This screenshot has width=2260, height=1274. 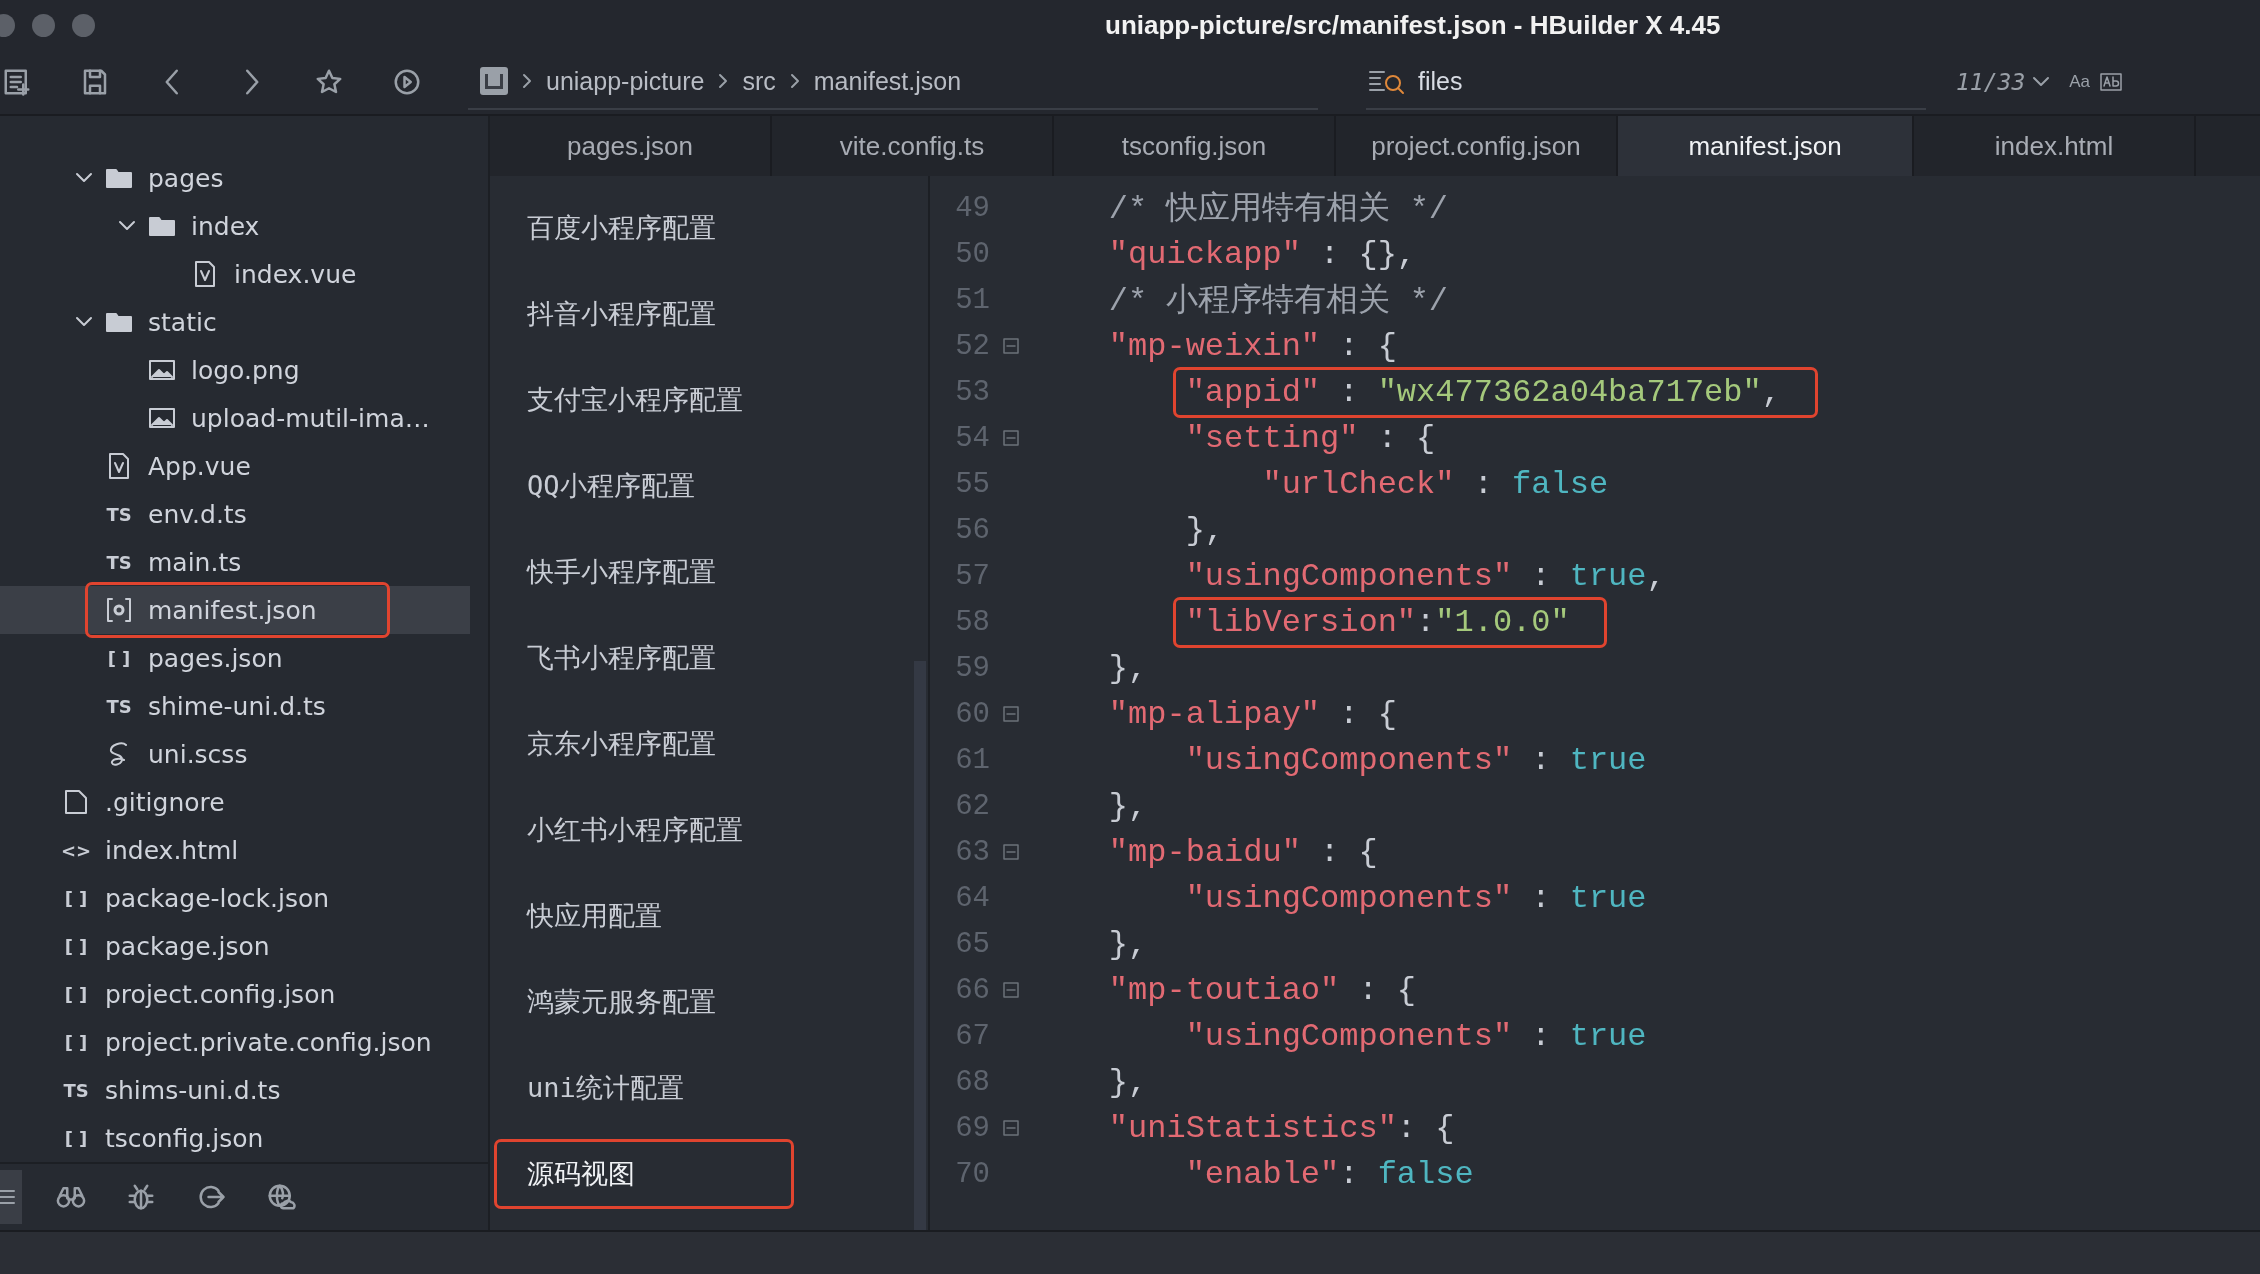 What do you see at coordinates (1281, 1128) in the screenshot?
I see `code-line: "uniStatistics": {` at bounding box center [1281, 1128].